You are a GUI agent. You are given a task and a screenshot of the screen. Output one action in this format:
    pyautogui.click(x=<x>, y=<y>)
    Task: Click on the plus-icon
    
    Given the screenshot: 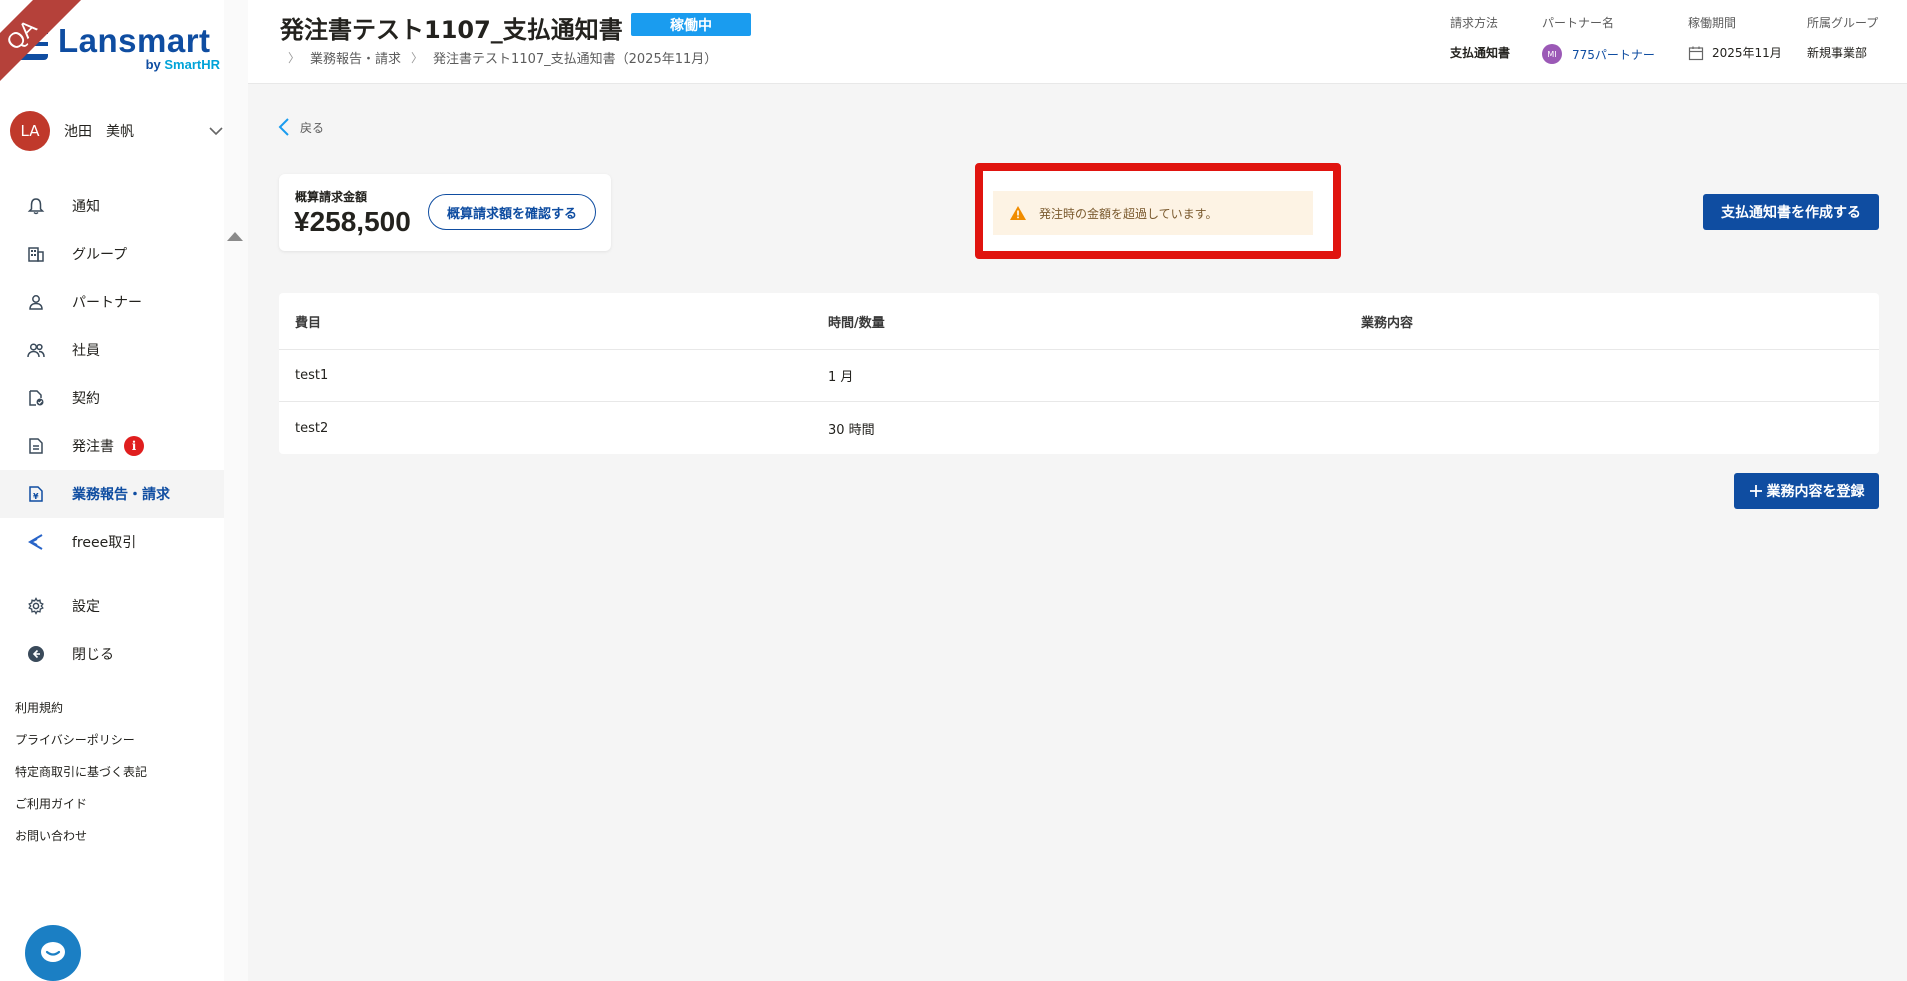 What is the action you would take?
    pyautogui.click(x=1755, y=491)
    